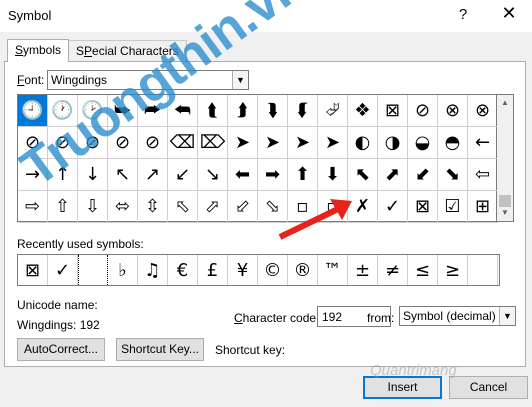  I want to click on symbol-cell: →, so click(33, 175).